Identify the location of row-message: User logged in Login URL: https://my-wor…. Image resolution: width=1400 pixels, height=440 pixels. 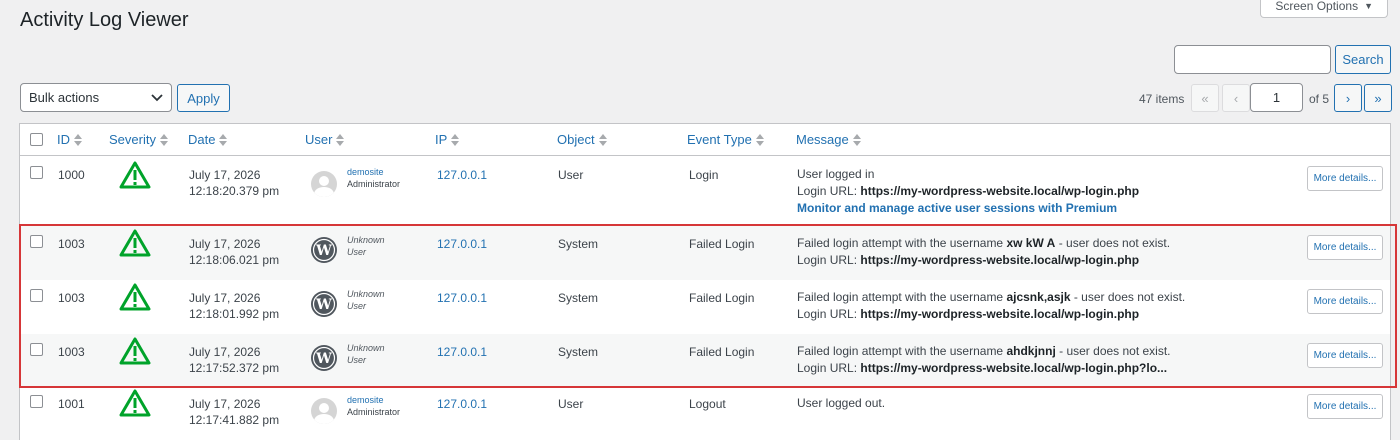
(1047, 191).